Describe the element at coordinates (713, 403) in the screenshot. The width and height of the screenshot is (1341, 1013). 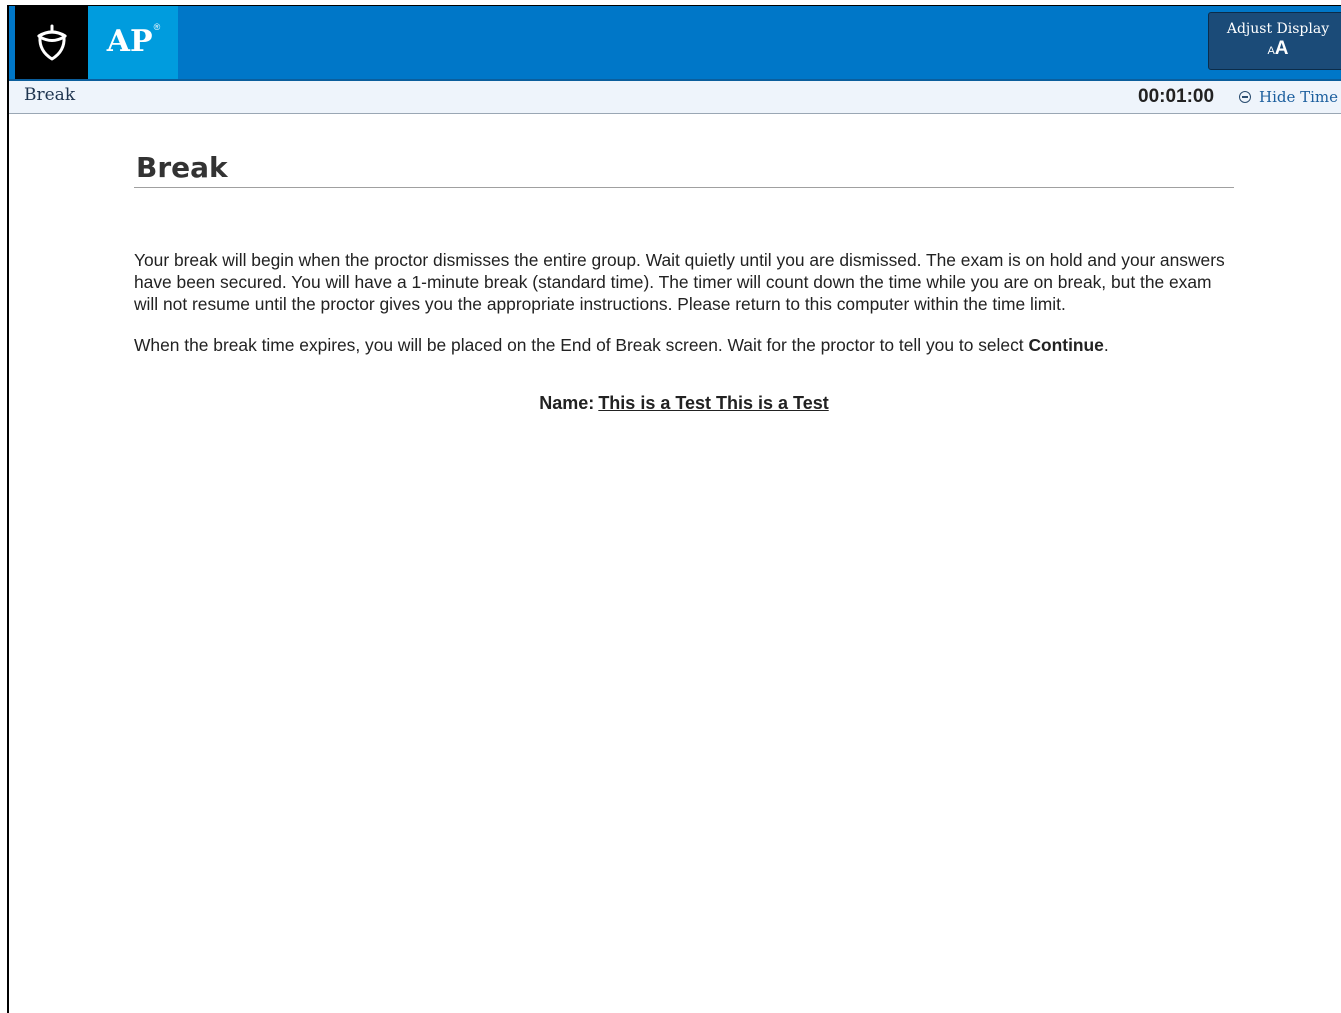
I see `student-name: This is a Test This is a Test` at that location.